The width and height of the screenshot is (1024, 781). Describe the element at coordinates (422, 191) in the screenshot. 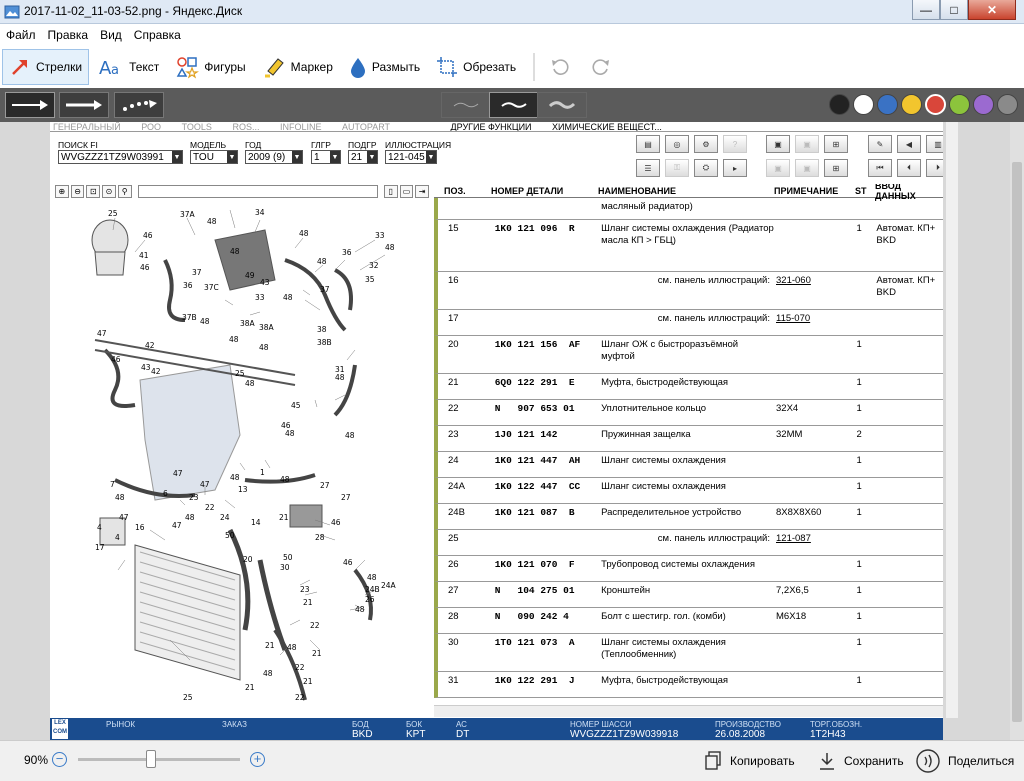

I see `expand-icon: ⇥` at that location.